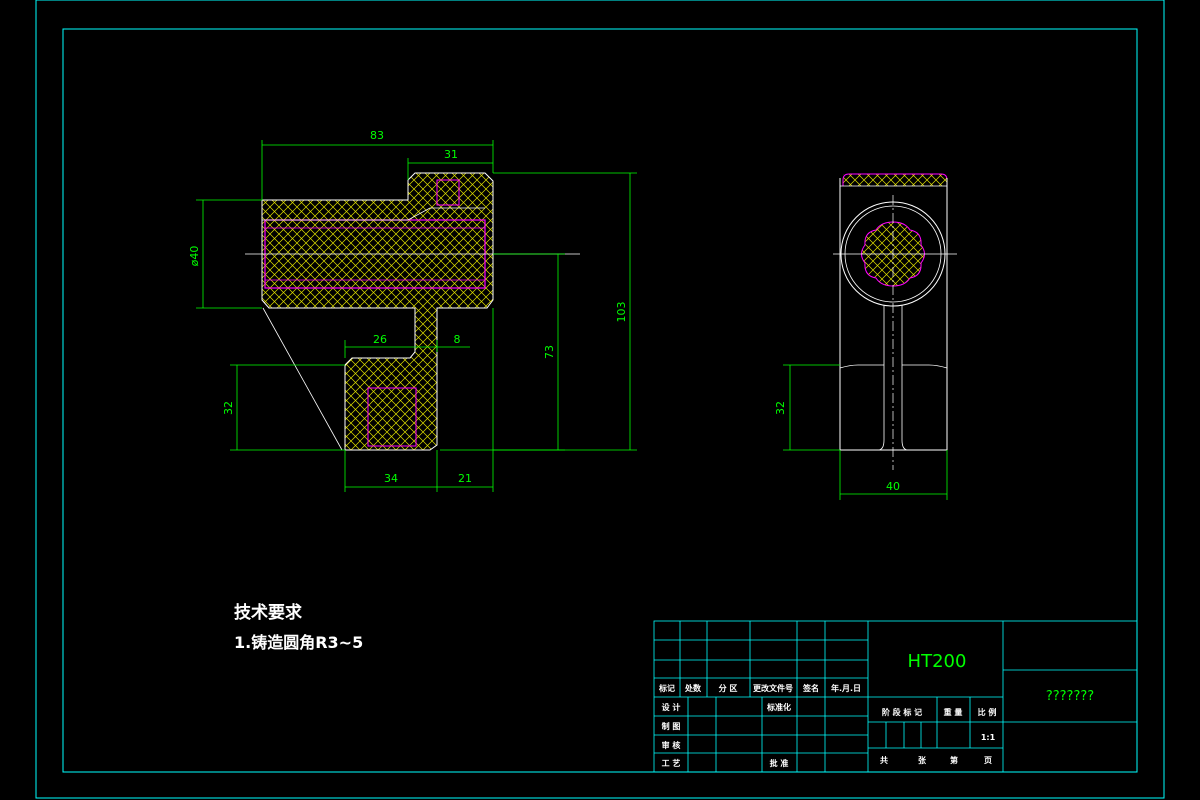 The image size is (1200, 800). I want to click on material-text: HT200, so click(937, 661).